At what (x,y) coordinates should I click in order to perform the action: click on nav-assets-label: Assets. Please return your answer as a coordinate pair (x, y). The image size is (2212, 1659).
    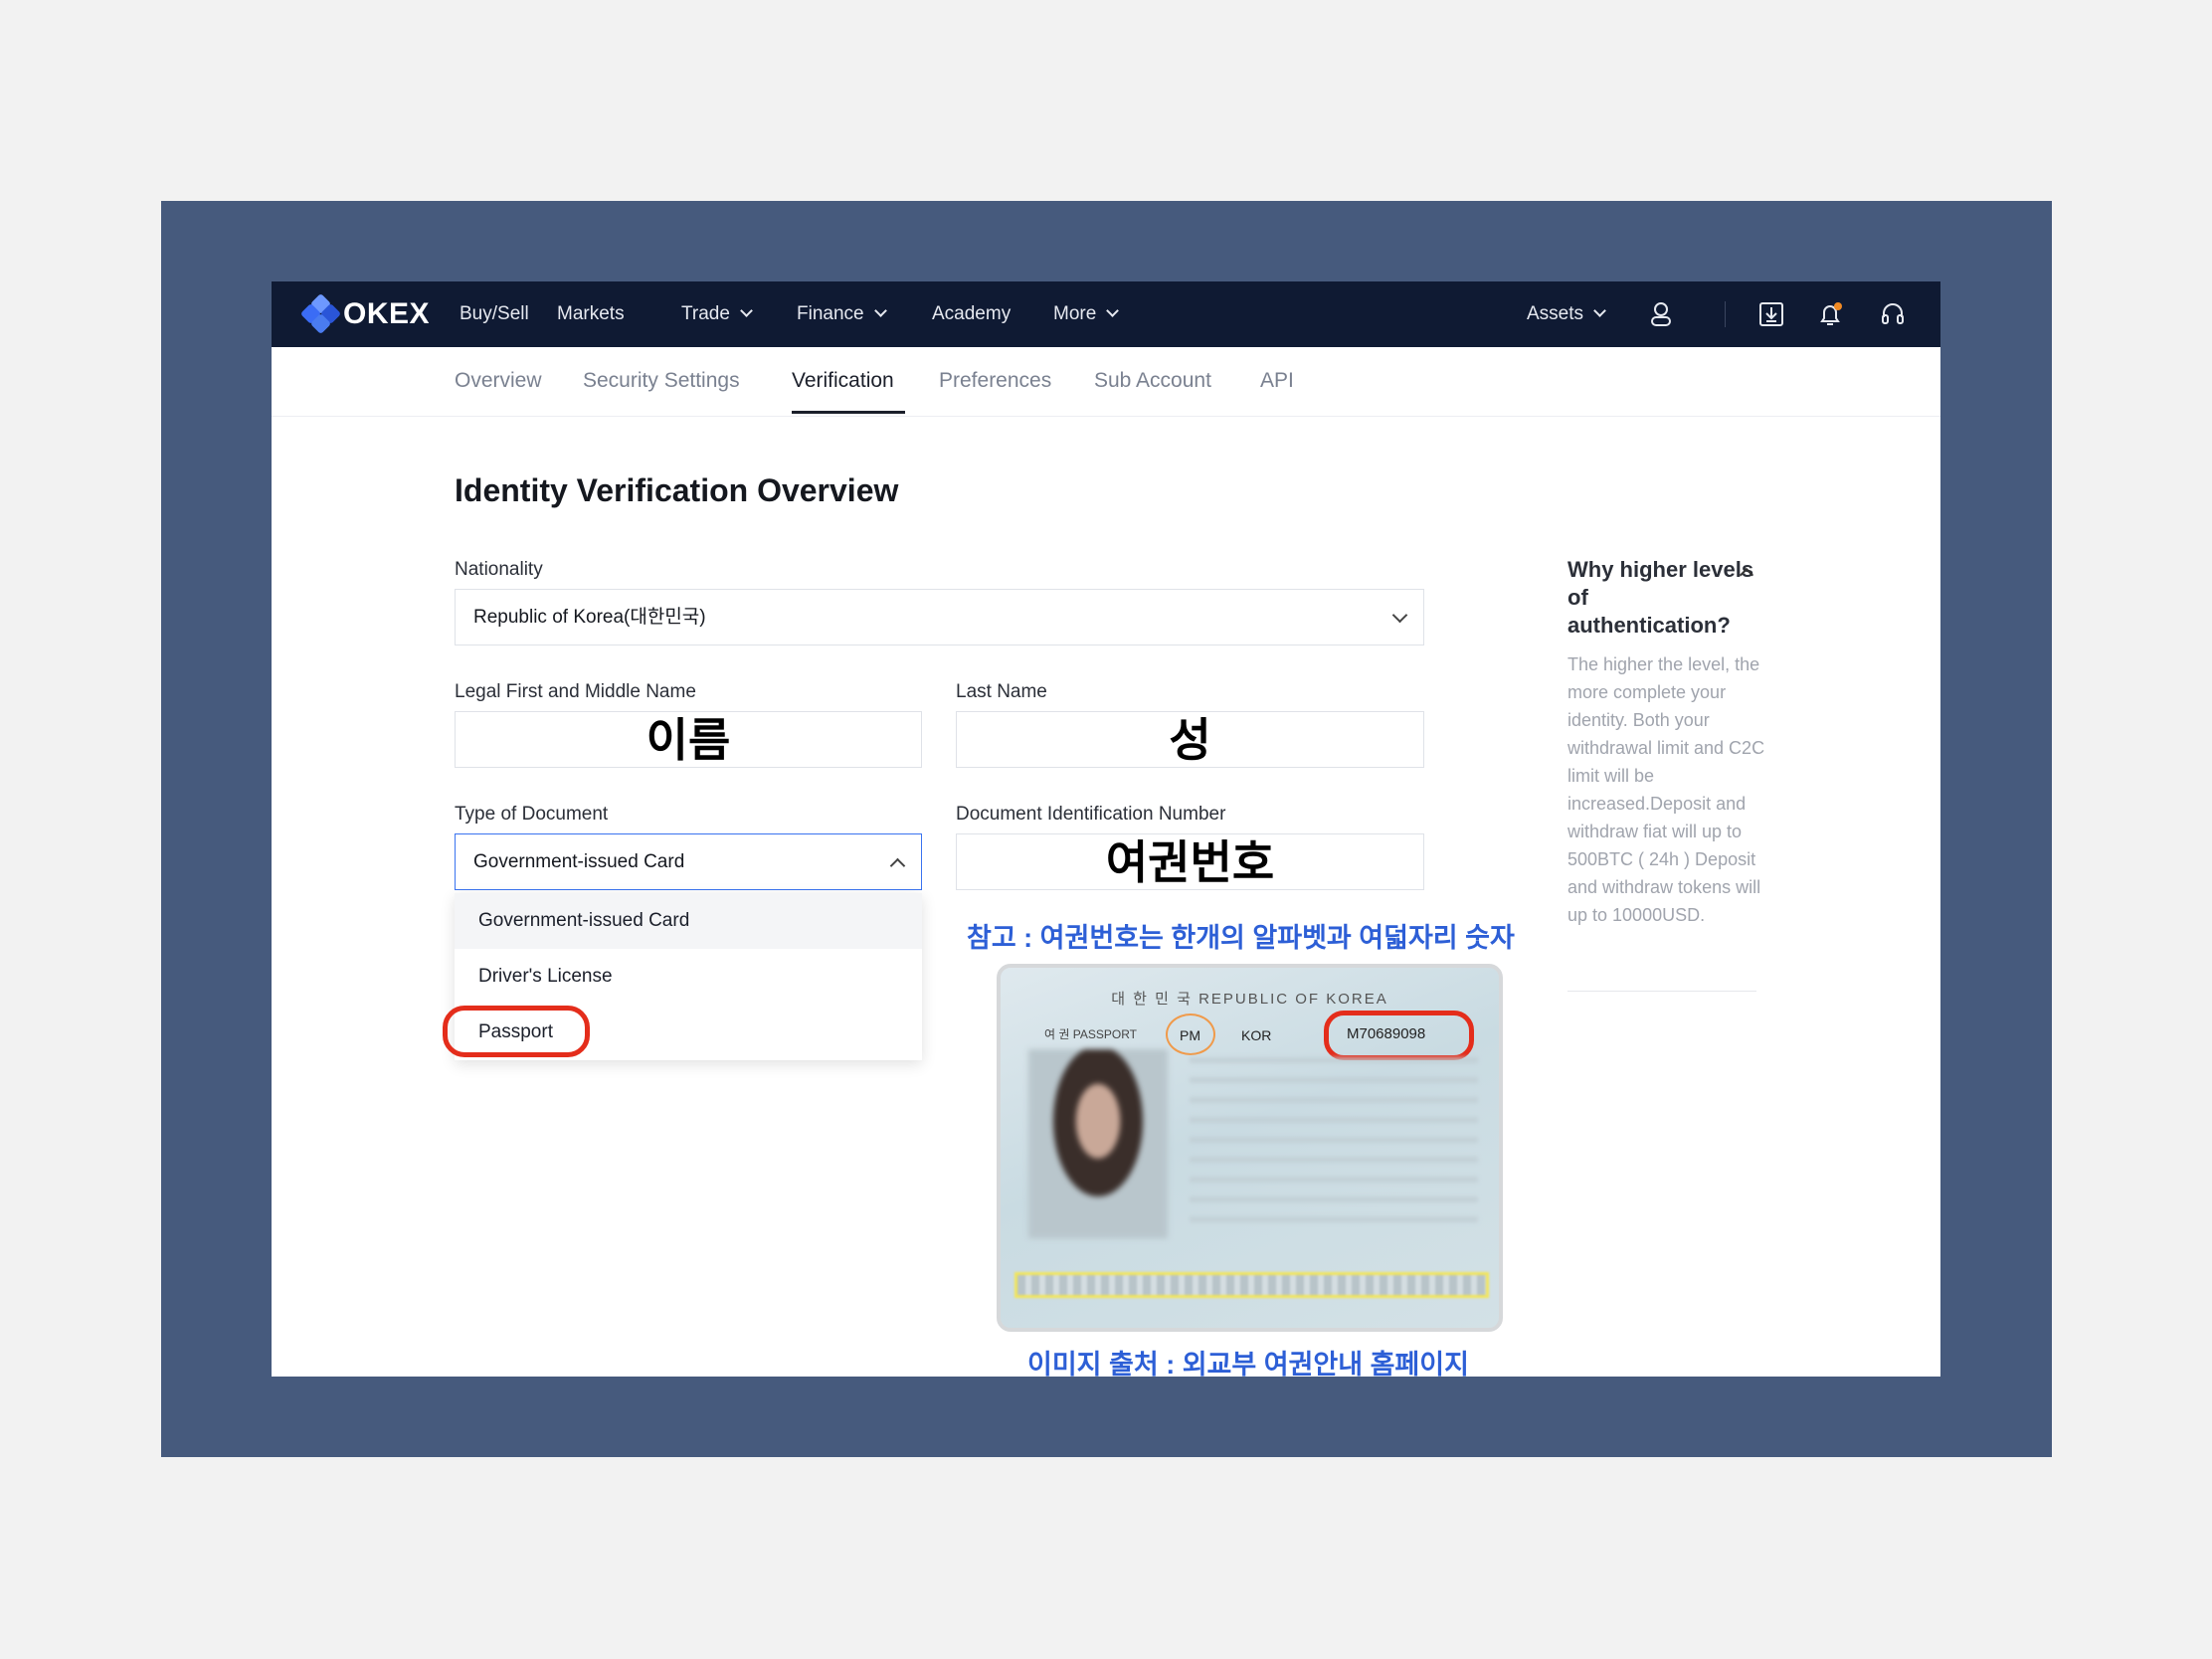
    Looking at the image, I should click on (1555, 313).